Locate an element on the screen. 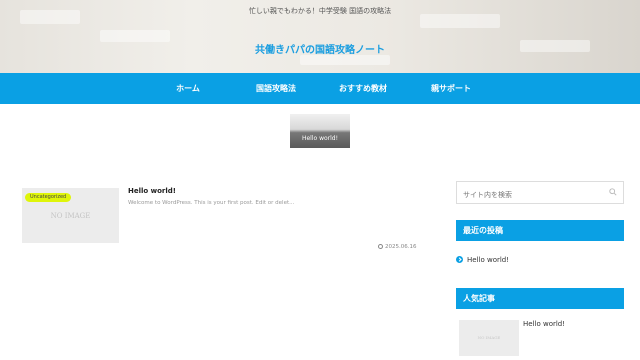 The width and height of the screenshot is (640, 360). post-title: Hello world! is located at coordinates (152, 191).